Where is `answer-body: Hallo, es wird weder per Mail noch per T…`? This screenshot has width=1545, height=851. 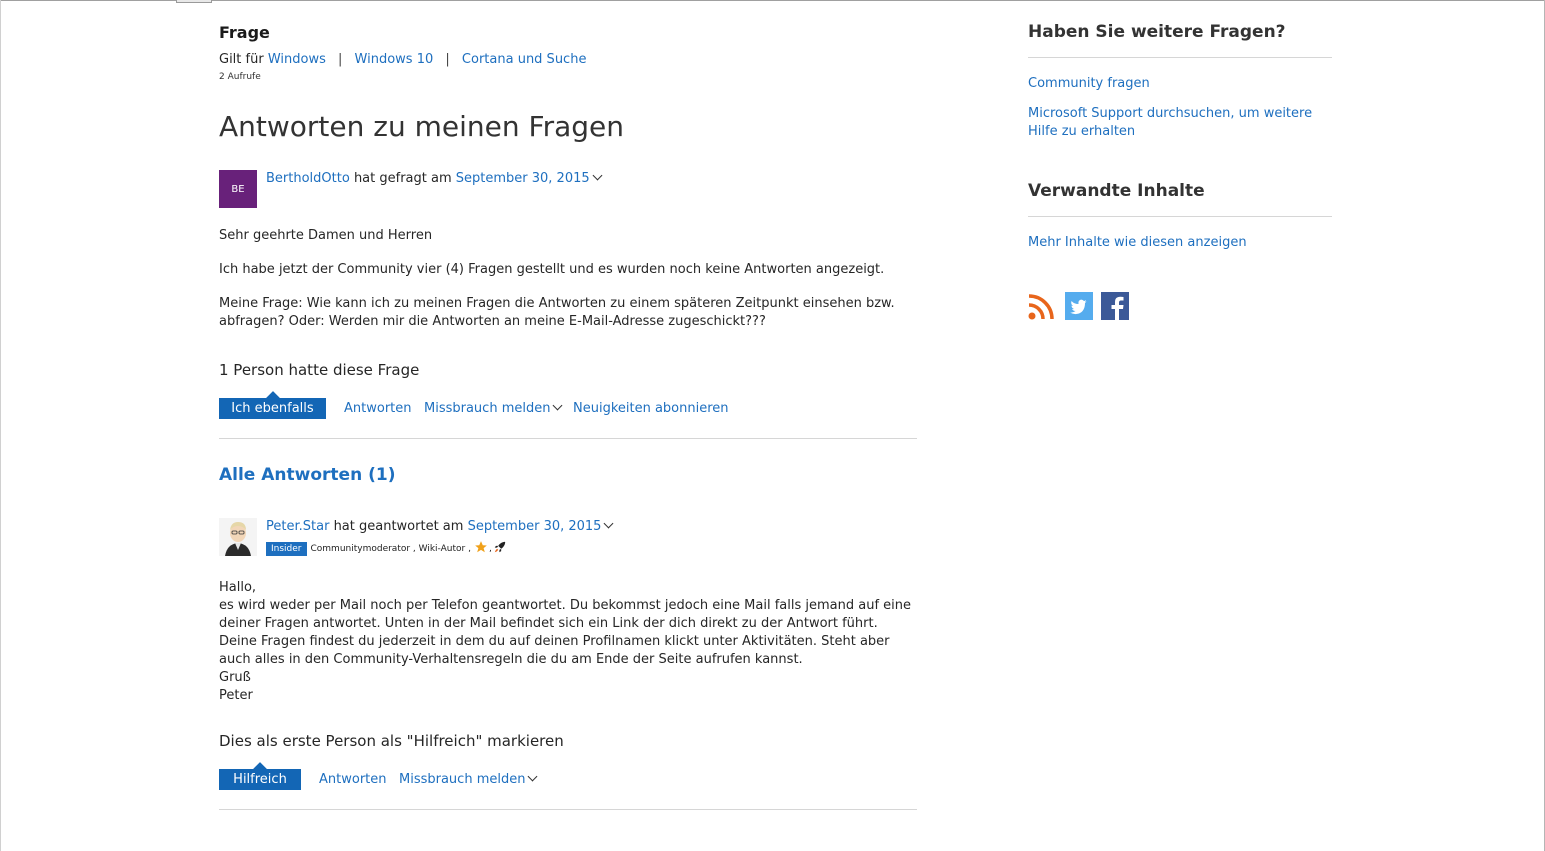 answer-body: Hallo, es wird weder per Mail noch per T… is located at coordinates (569, 642).